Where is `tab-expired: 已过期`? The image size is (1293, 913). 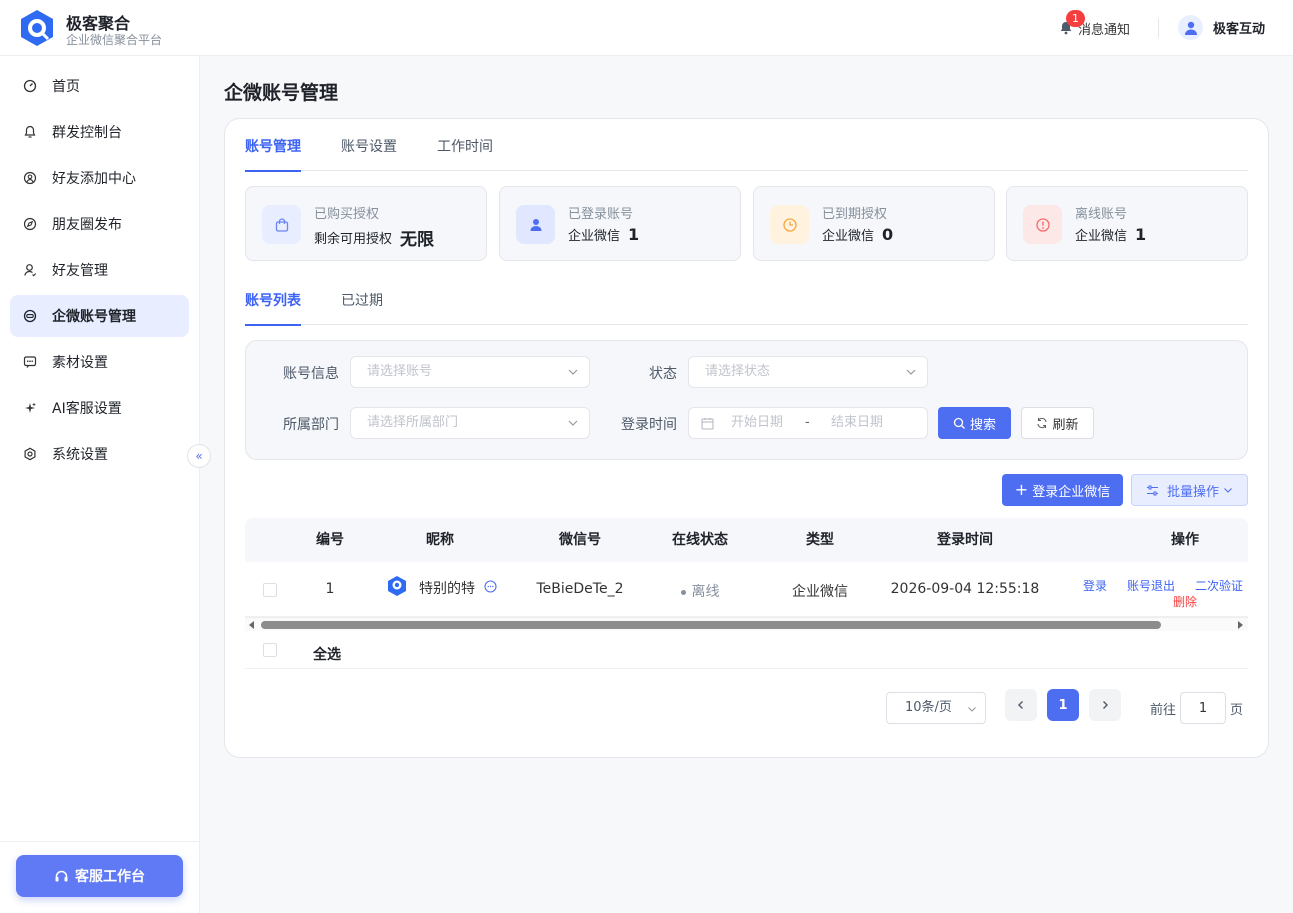
tab-expired: 已过期 is located at coordinates (362, 299).